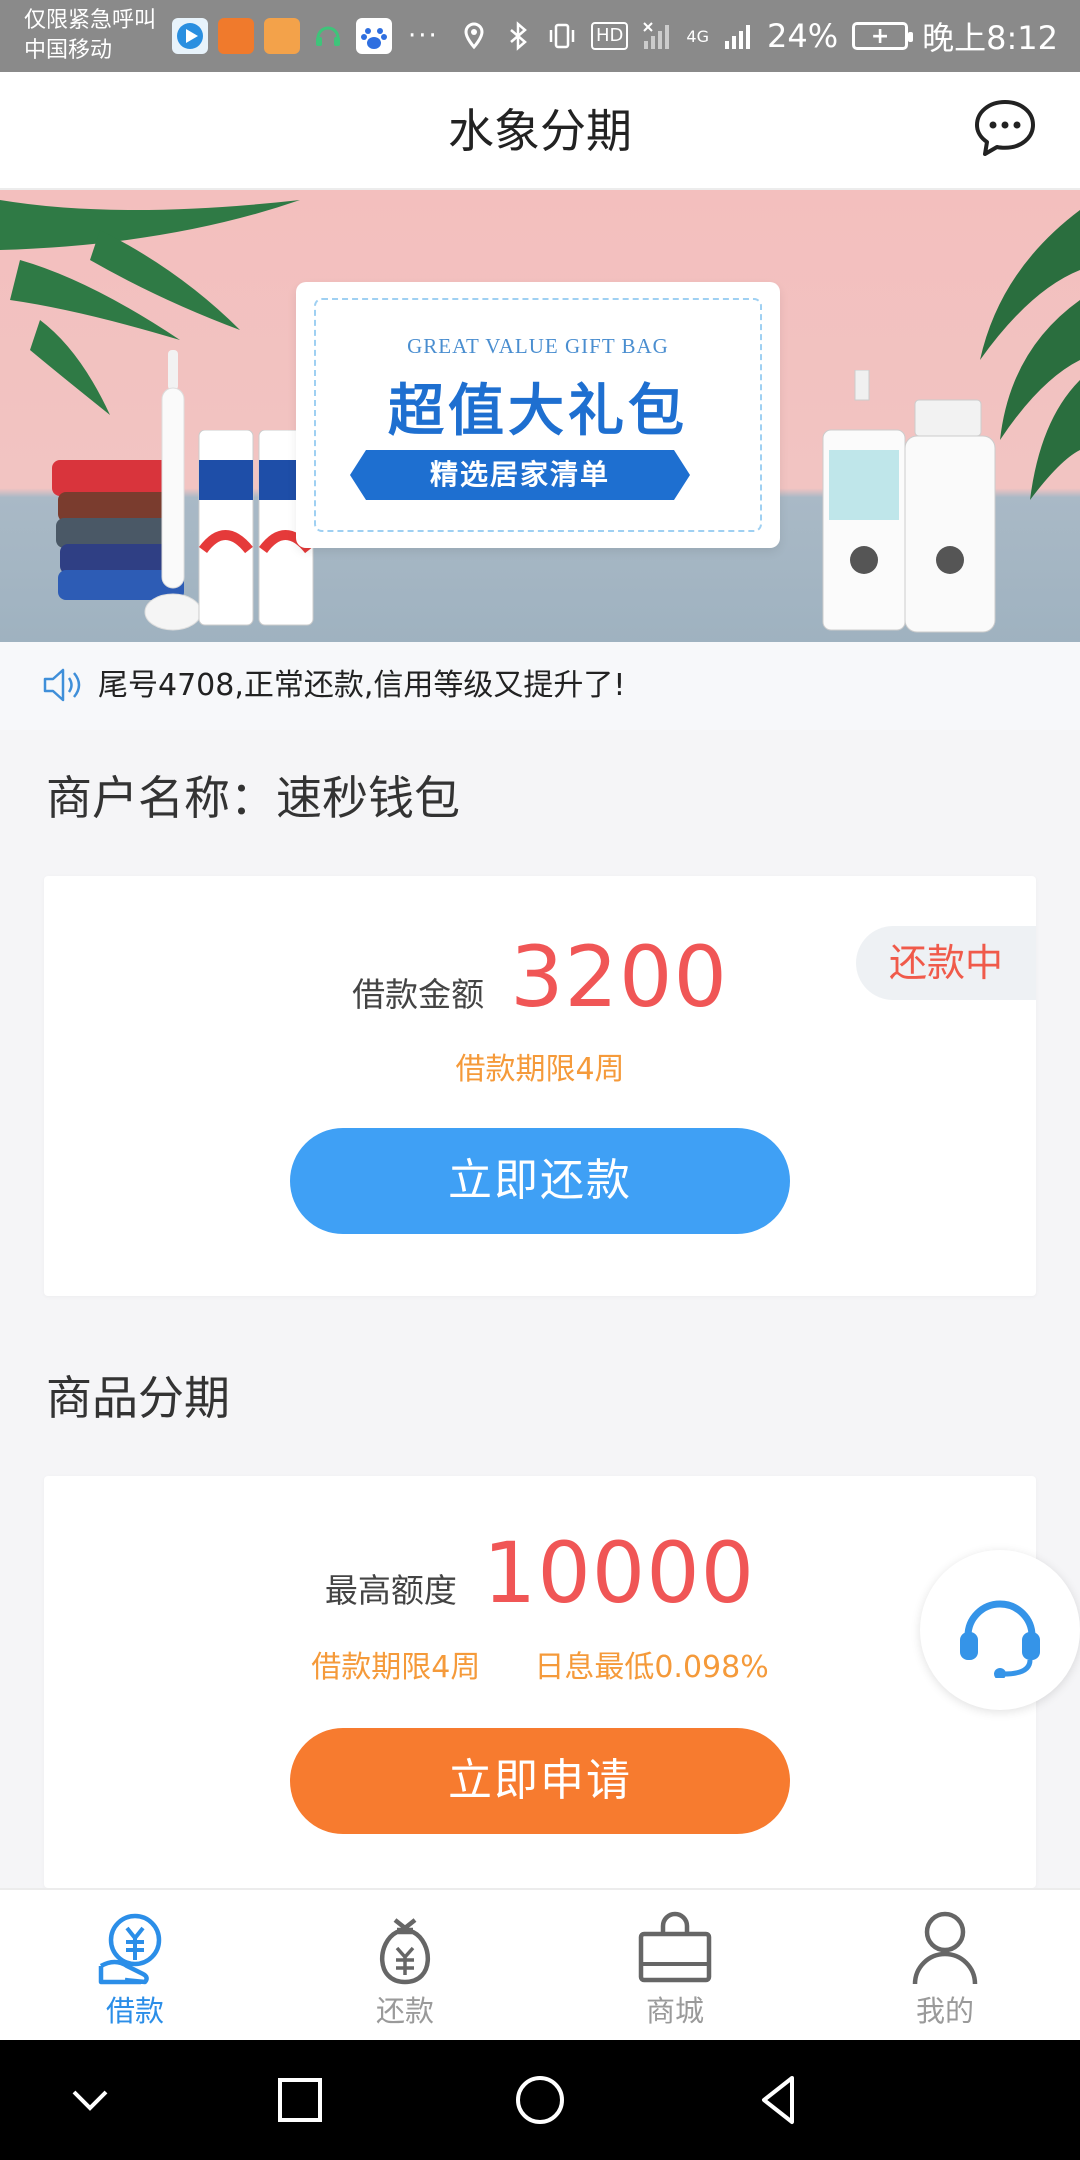  Describe the element at coordinates (90, 20) in the screenshot. I see `carrier-line-1: 仅限紧急呼叫` at that location.